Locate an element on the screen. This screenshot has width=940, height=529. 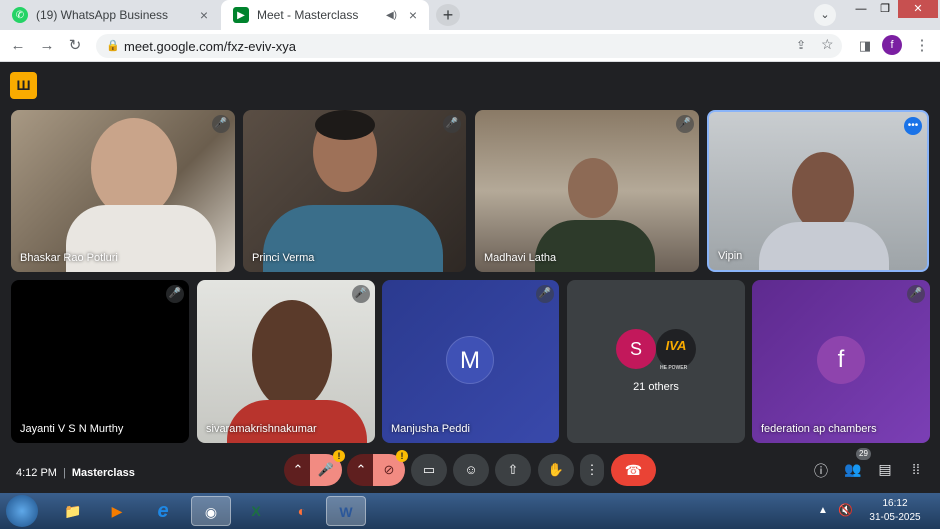
participant-tile: M 🎤 Manjusha Peddi is located at coordinates (470, 361).